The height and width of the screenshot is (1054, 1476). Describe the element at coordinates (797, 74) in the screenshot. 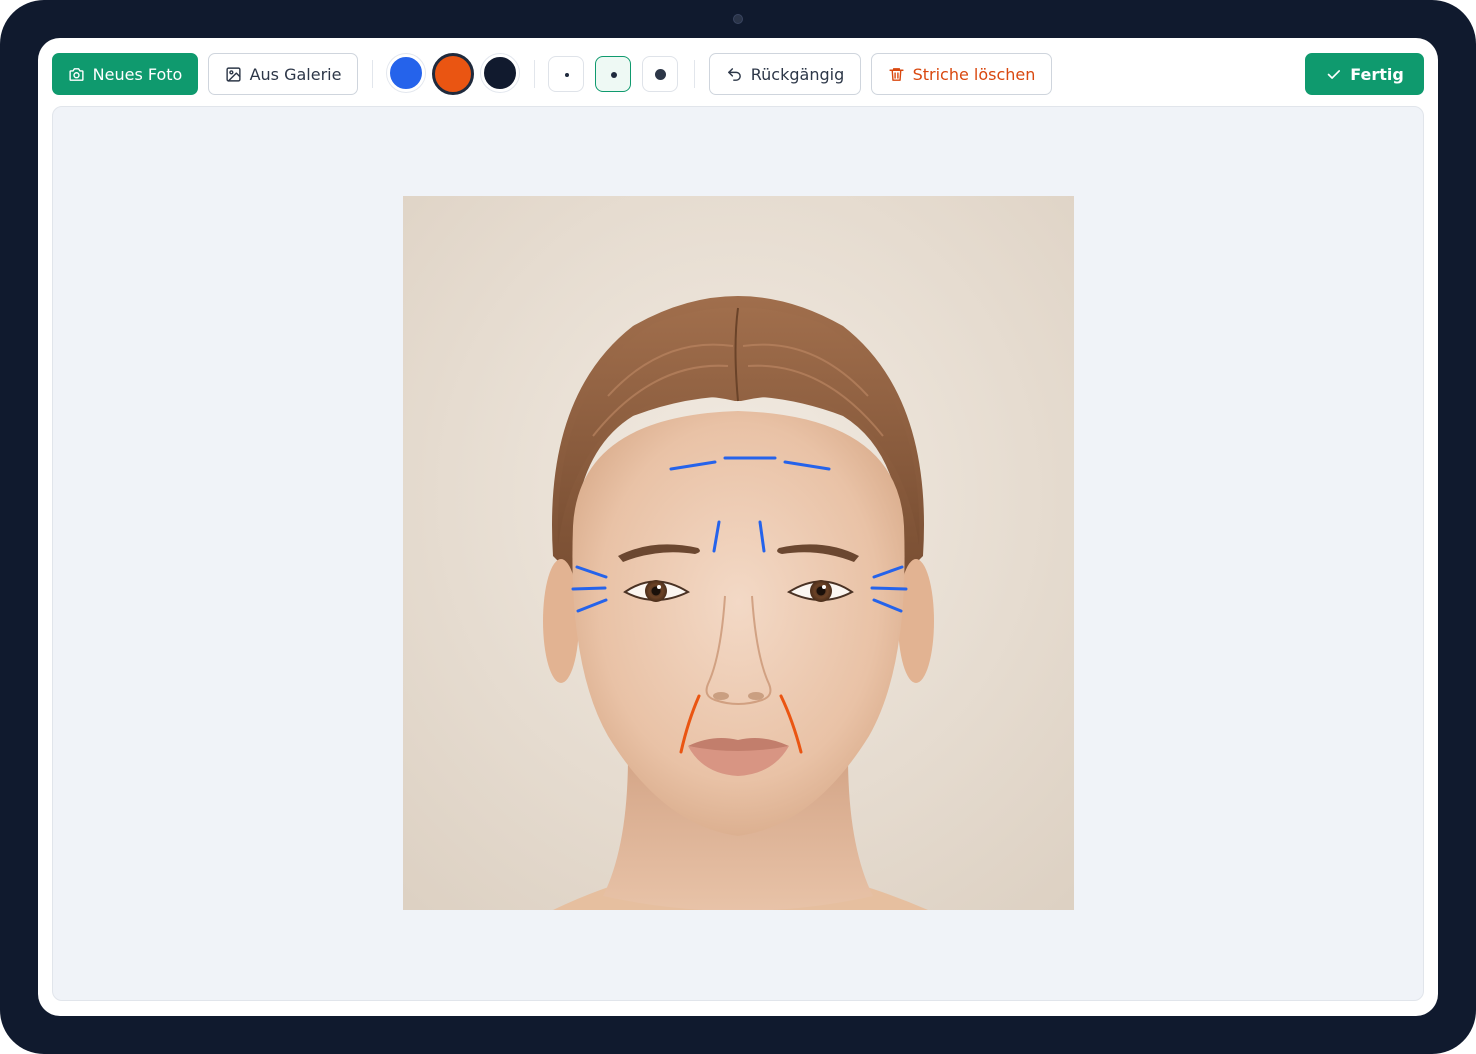

I see `undo-label: Rückgängig` at that location.